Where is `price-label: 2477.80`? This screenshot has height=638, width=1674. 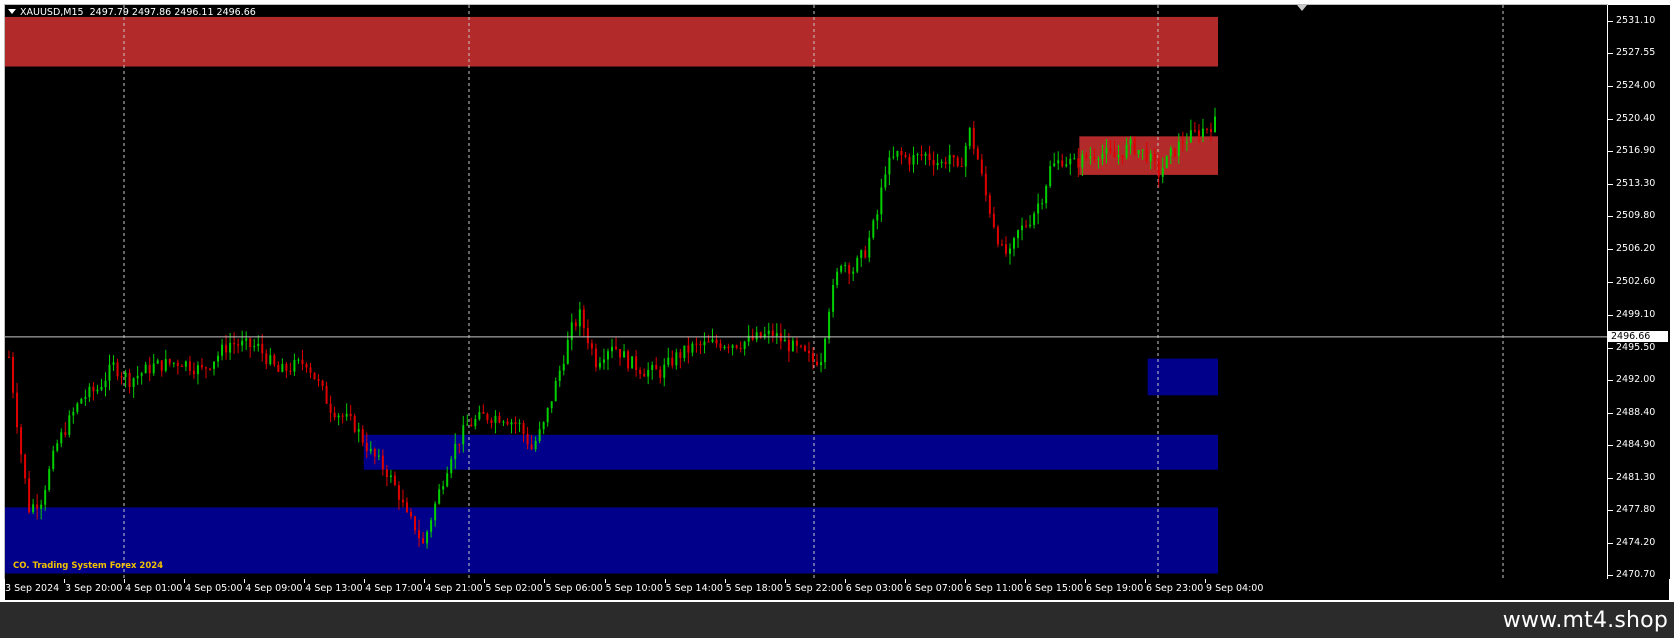 price-label: 2477.80 is located at coordinates (1636, 510).